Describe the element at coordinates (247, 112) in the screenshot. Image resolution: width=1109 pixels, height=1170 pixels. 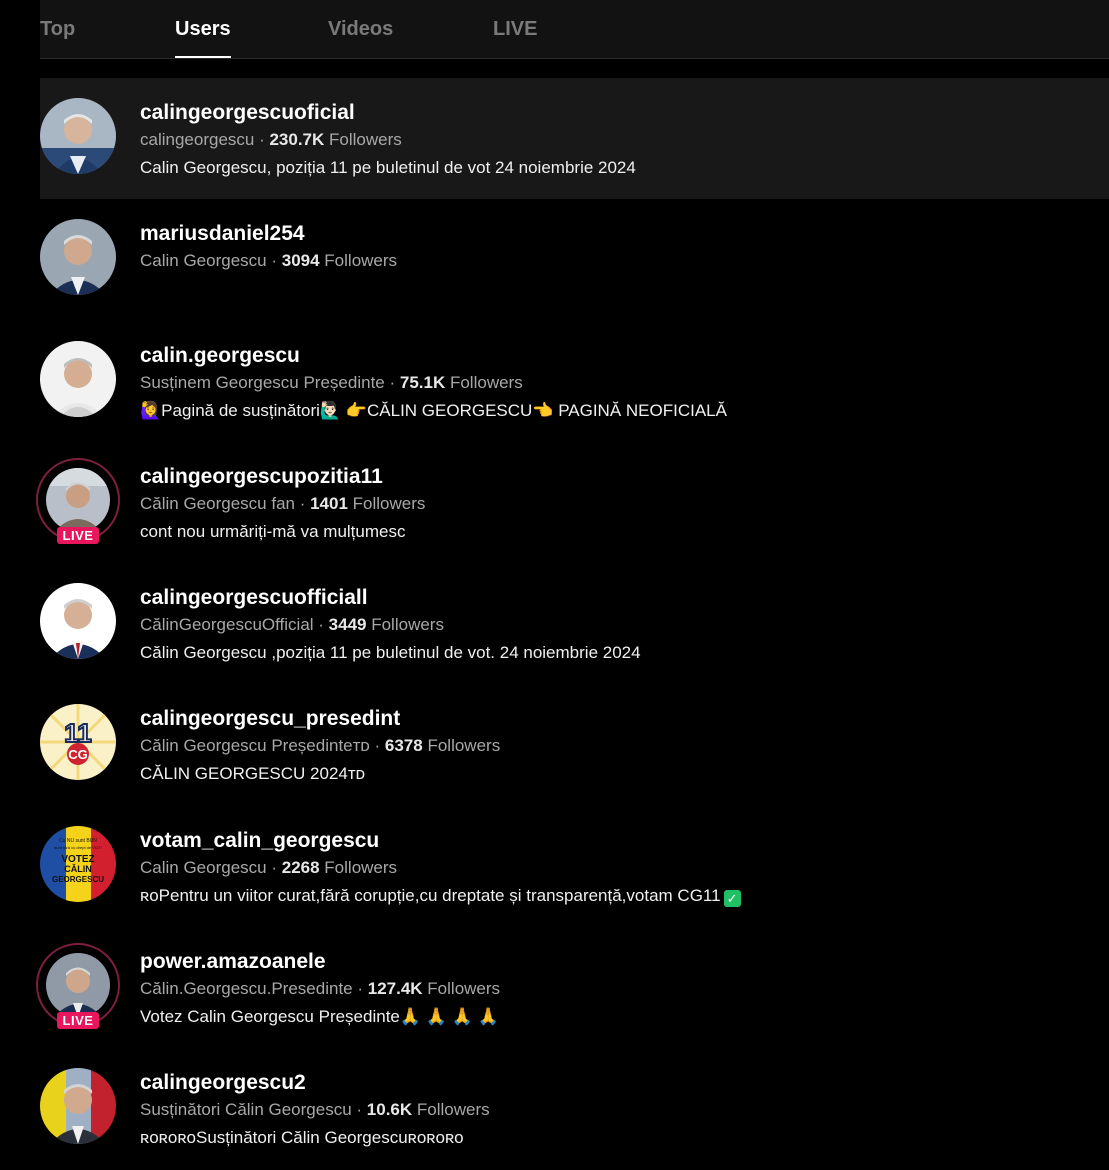
I see `username: calingeorgescuoficial` at that location.